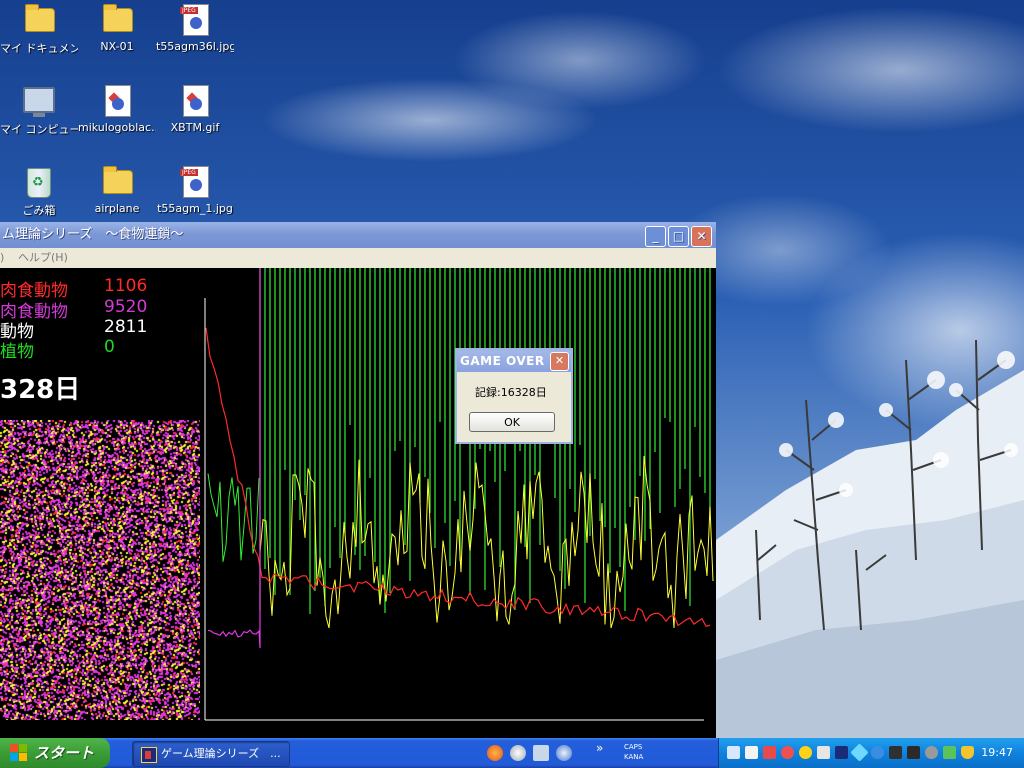 Image resolution: width=1024 pixels, height=768 pixels. What do you see at coordinates (117, 37) in the screenshot?
I see `desktop-icon-nx01: NX-01` at bounding box center [117, 37].